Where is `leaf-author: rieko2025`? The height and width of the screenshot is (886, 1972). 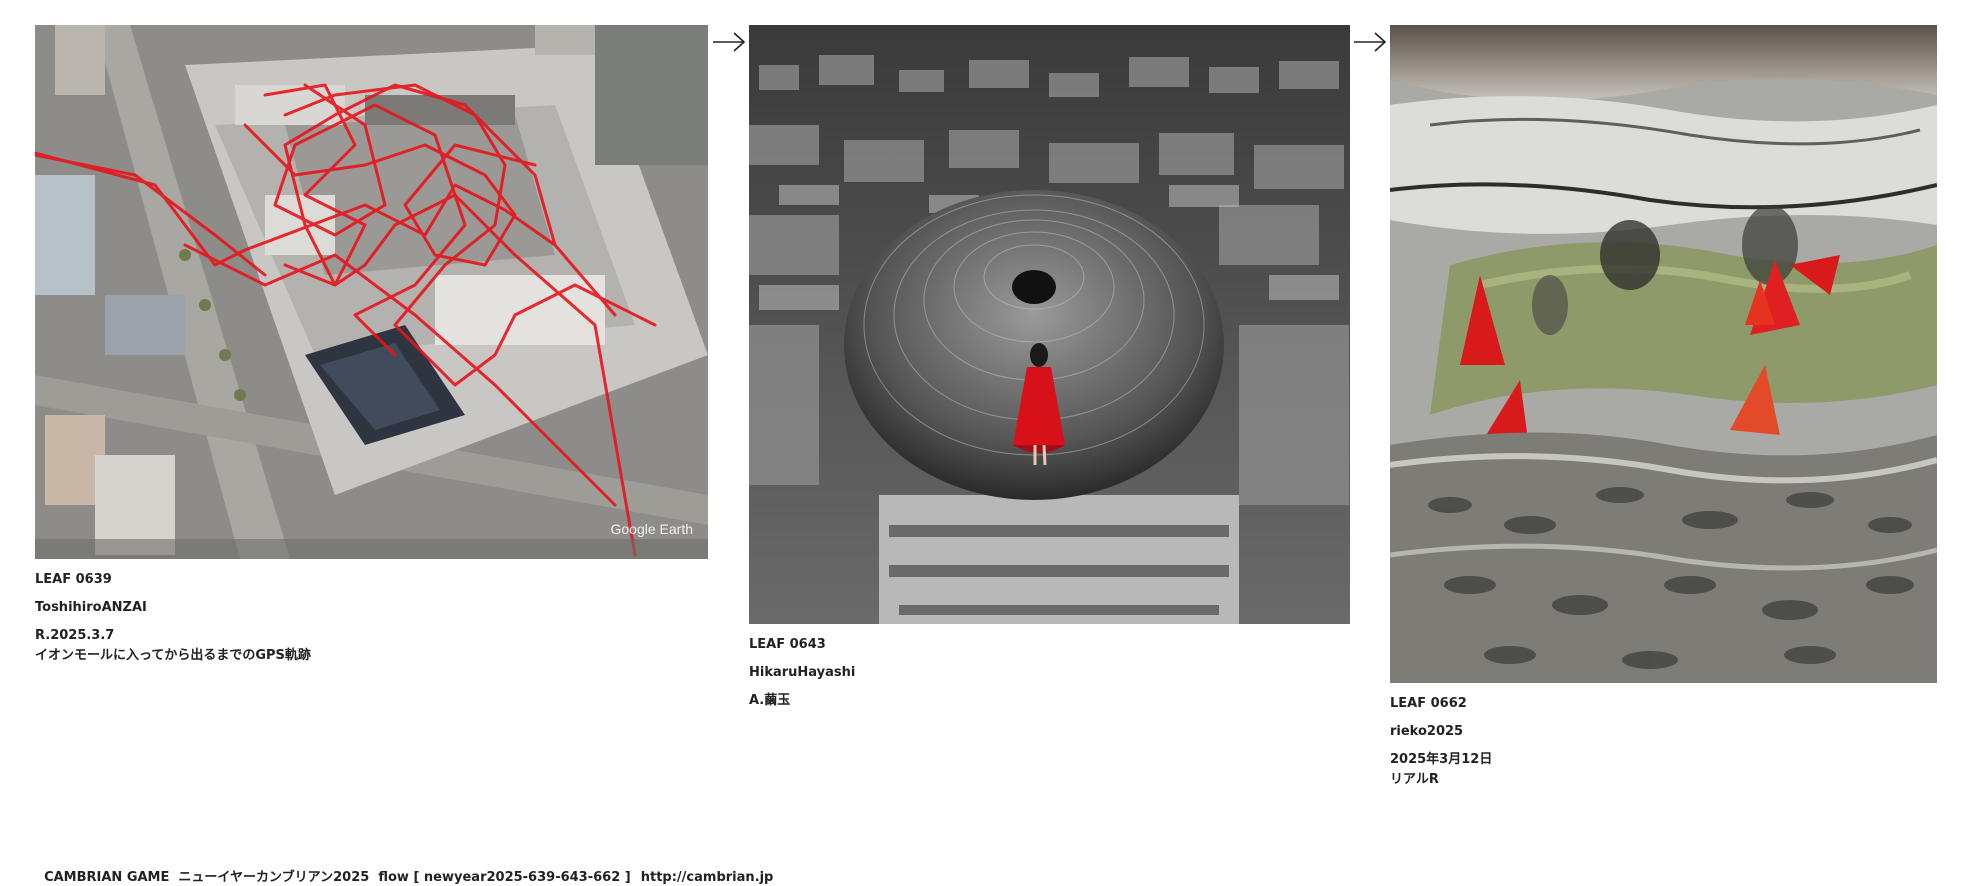
leaf-author: rieko2025 is located at coordinates (1663, 732).